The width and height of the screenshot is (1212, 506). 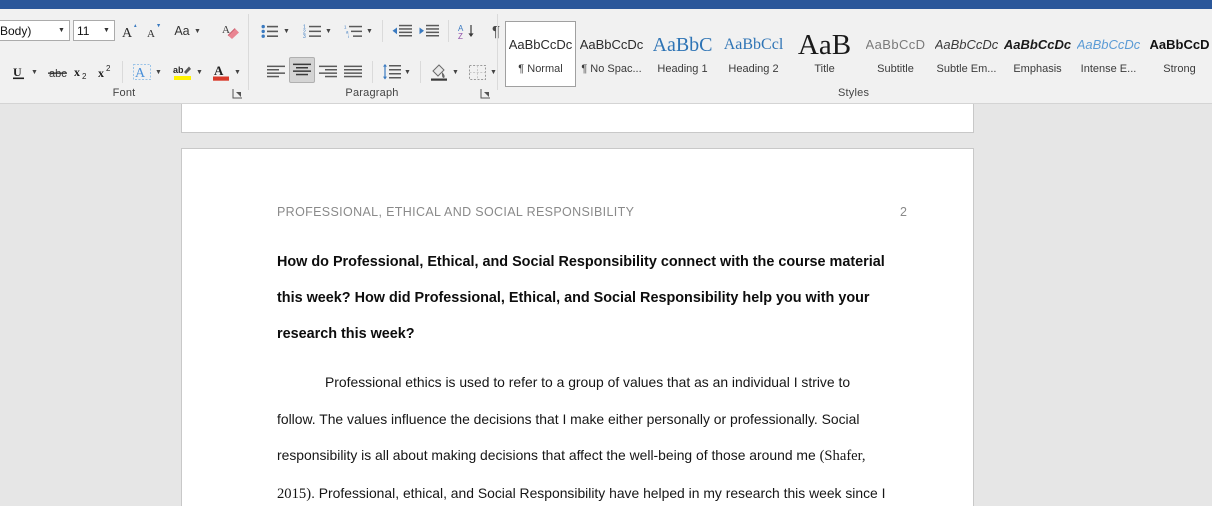 What do you see at coordinates (106, 72) in the screenshot?
I see `superscript-button: x 2` at bounding box center [106, 72].